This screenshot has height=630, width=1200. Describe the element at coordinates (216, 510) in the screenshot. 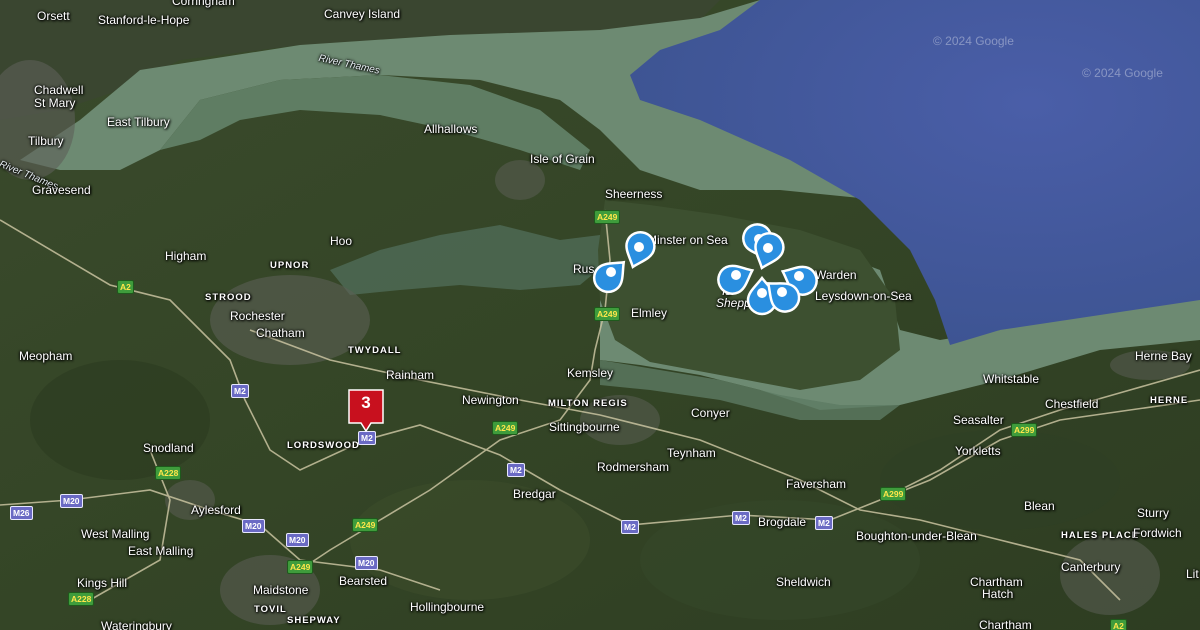

I see `place-label: Aylesford` at that location.